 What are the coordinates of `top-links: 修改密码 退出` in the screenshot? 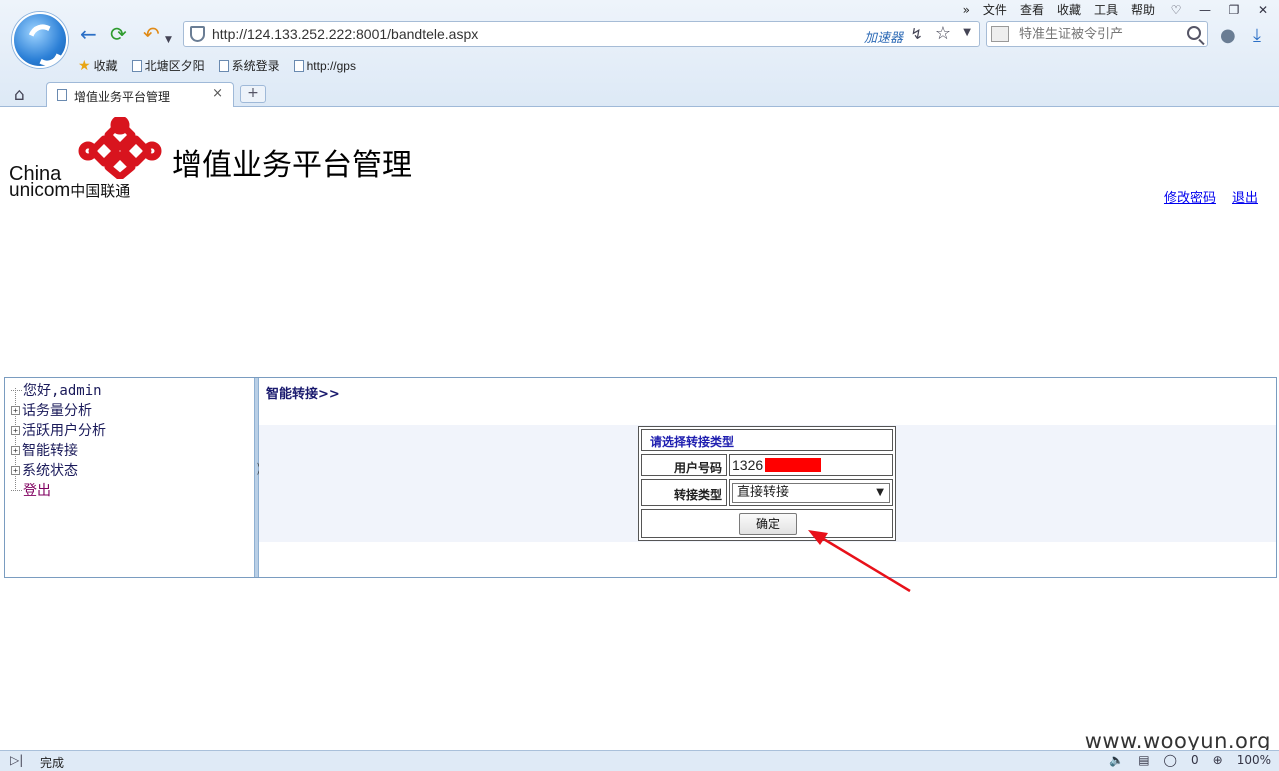 It's located at (1211, 196).